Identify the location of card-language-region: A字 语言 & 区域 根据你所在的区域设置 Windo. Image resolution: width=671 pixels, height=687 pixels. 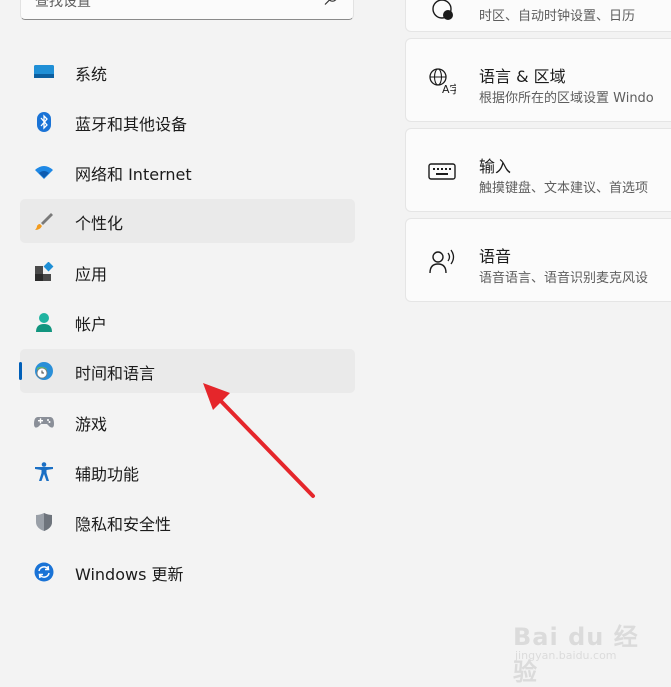
(538, 80).